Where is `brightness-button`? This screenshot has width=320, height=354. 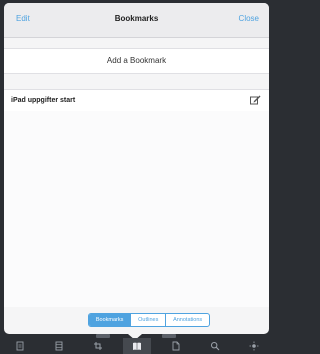
brightness-button is located at coordinates (254, 346).